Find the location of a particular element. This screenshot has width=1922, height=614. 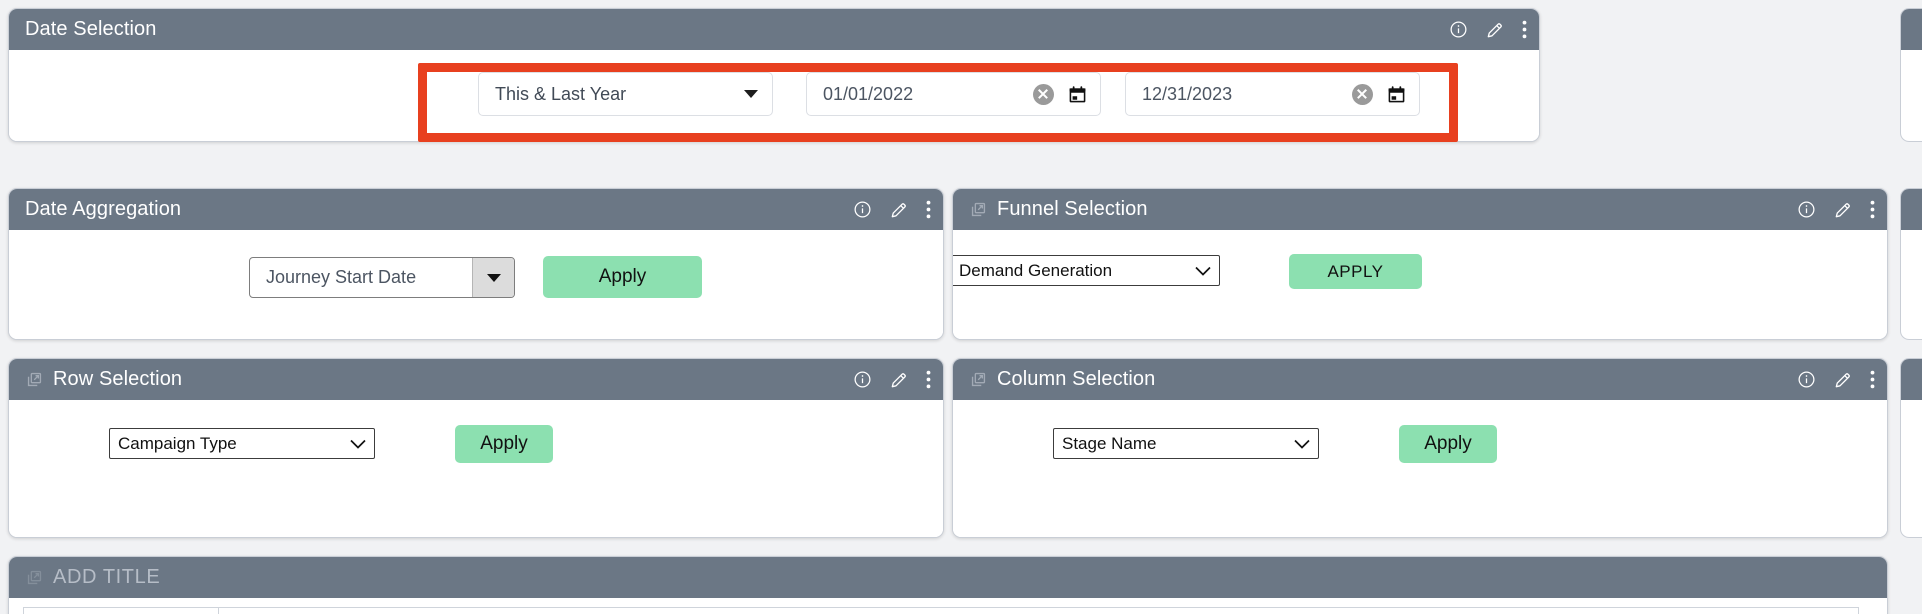

panel-title-date-aggregation: Date Aggregation is located at coordinates (103, 209).